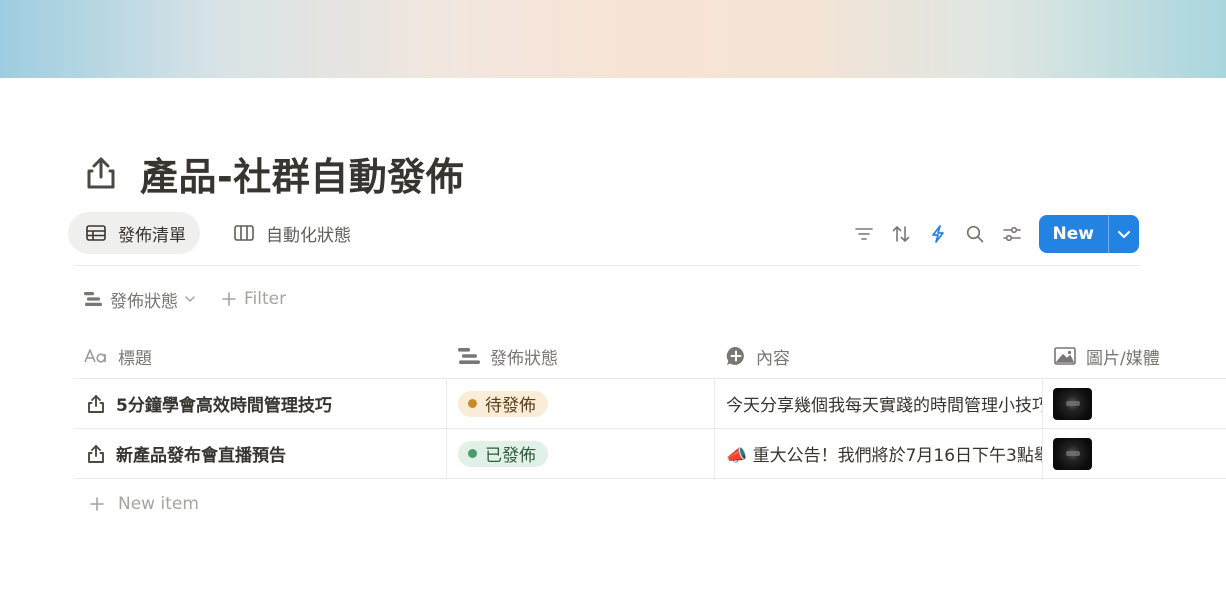  I want to click on group-by-status: 發佈狀態, so click(140, 299).